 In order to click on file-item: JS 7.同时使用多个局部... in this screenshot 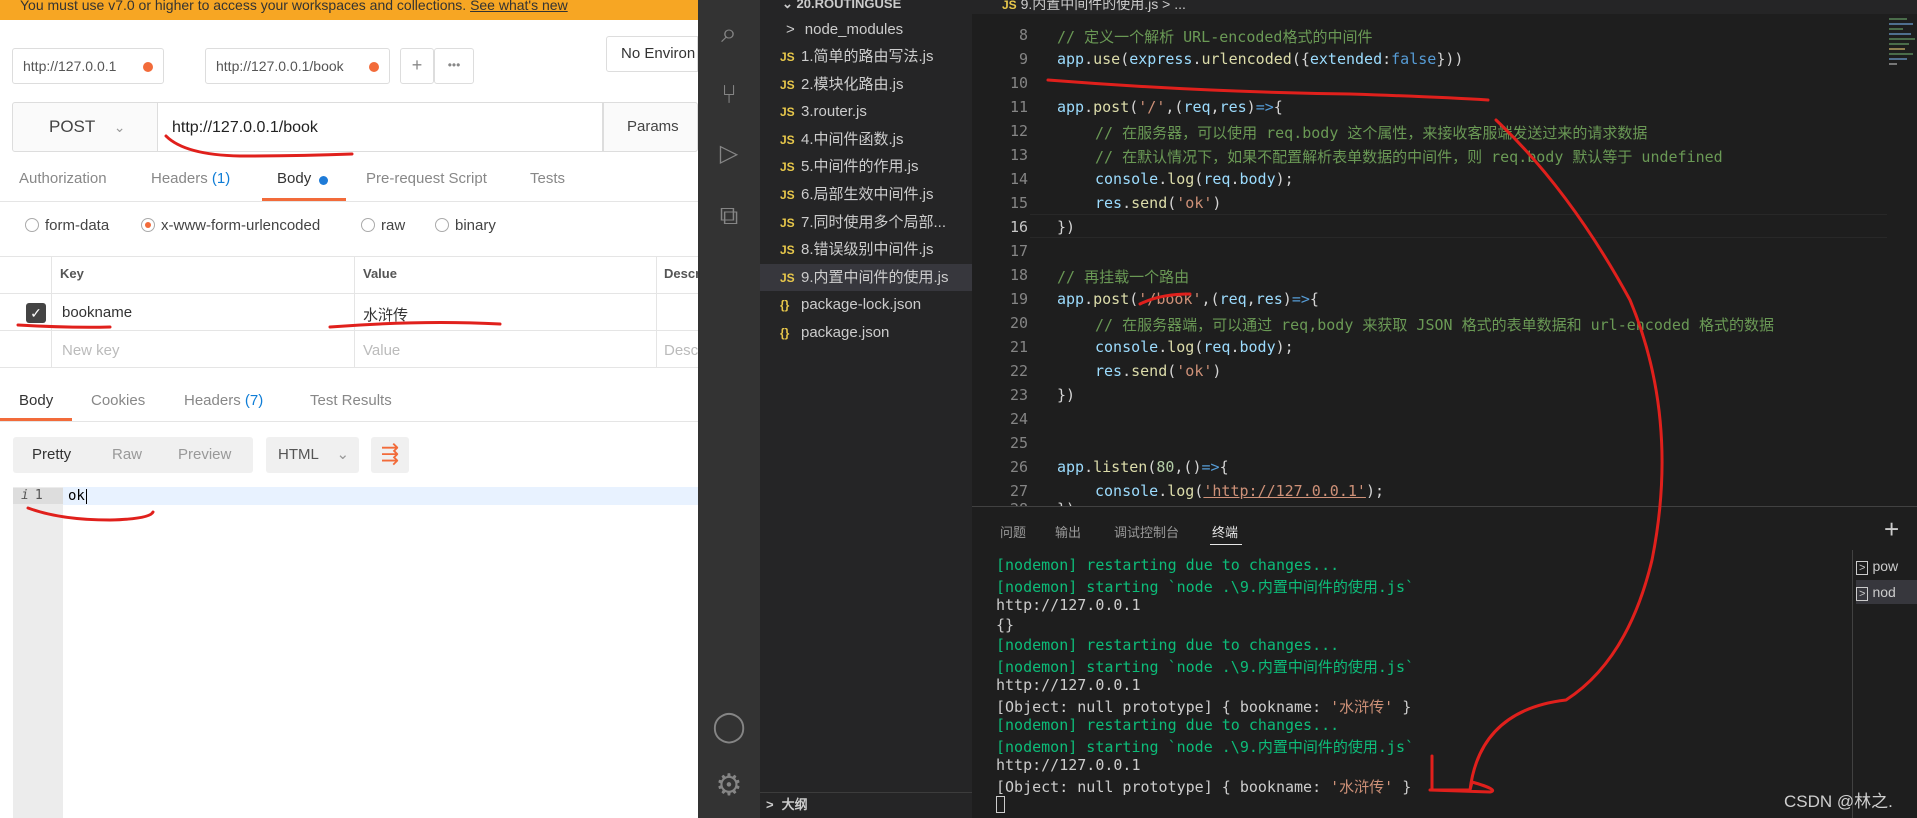, I will do `click(866, 222)`.